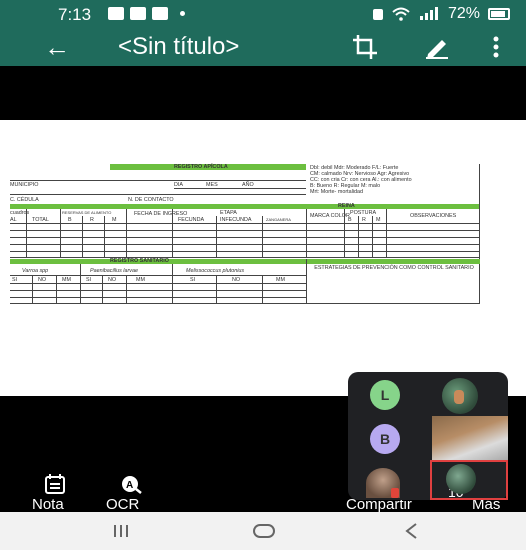 The image size is (526, 550). I want to click on video-call-participants-panel: L B 10, so click(428, 436).